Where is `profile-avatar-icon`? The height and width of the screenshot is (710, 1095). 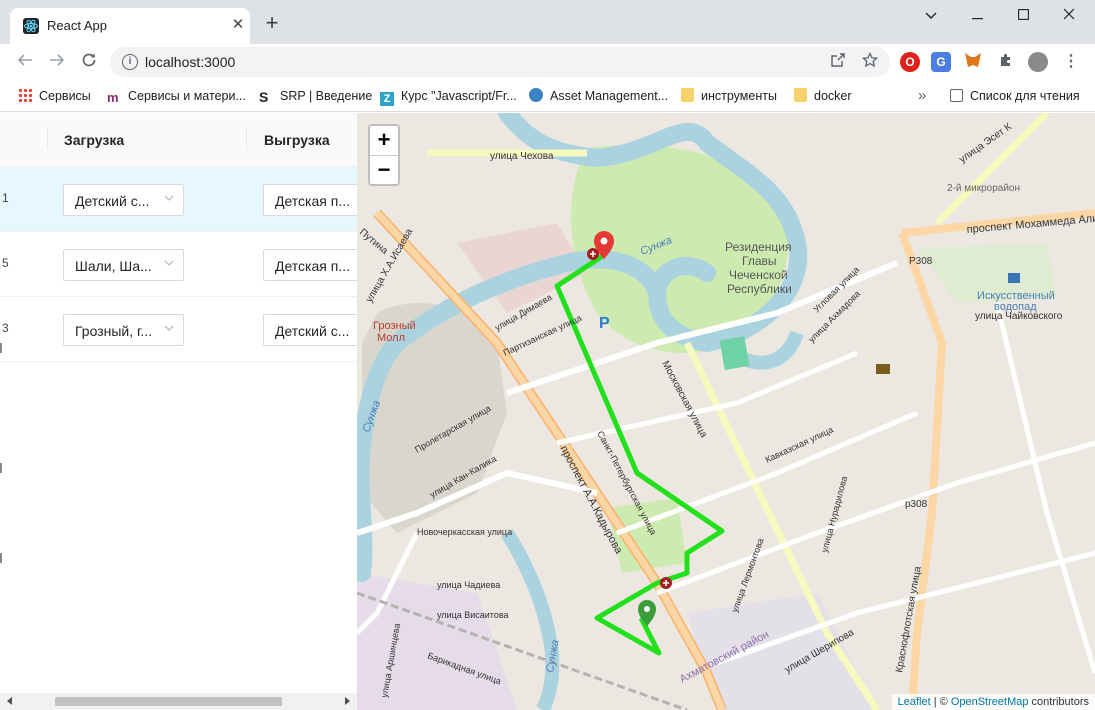
profile-avatar-icon is located at coordinates (1038, 62).